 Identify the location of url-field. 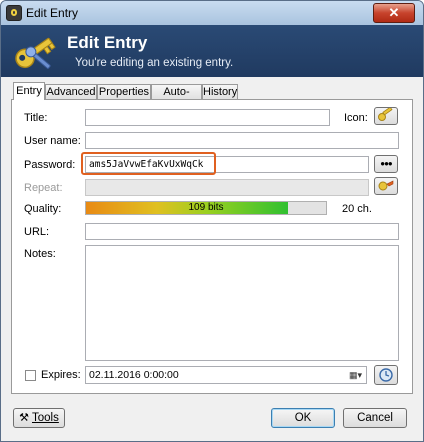
(242, 231).